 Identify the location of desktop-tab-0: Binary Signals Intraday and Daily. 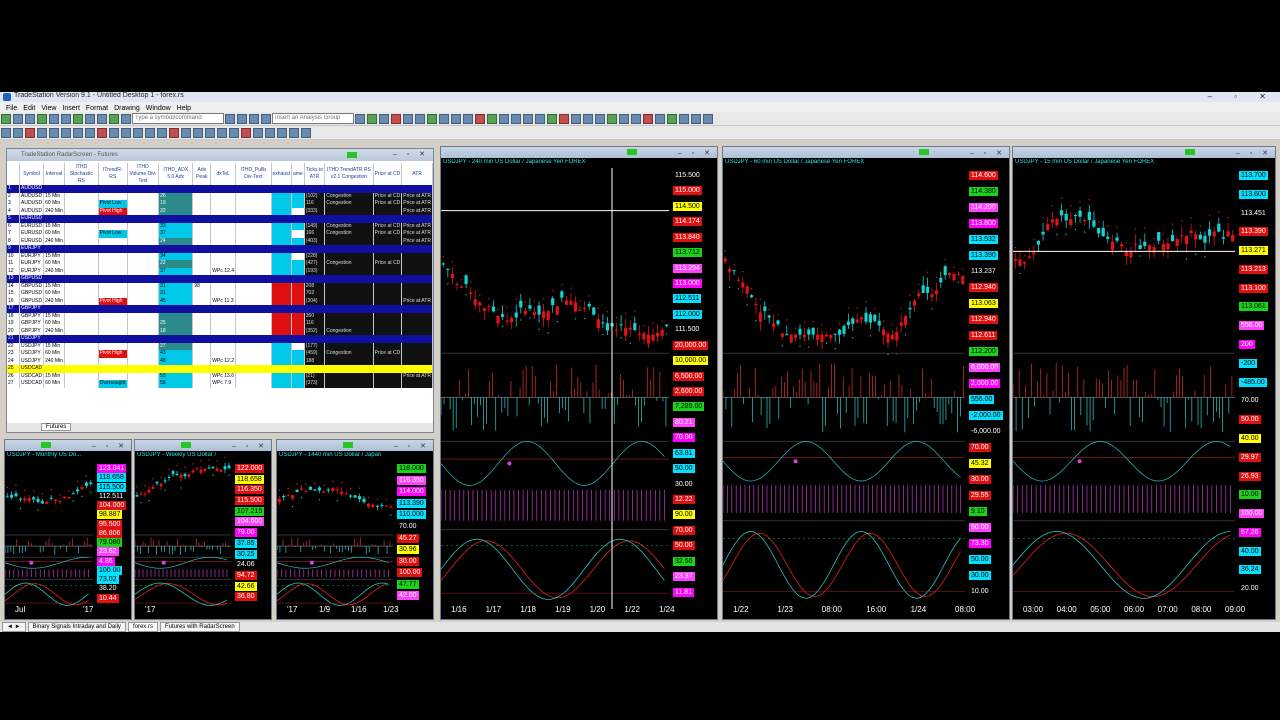
(76, 627).